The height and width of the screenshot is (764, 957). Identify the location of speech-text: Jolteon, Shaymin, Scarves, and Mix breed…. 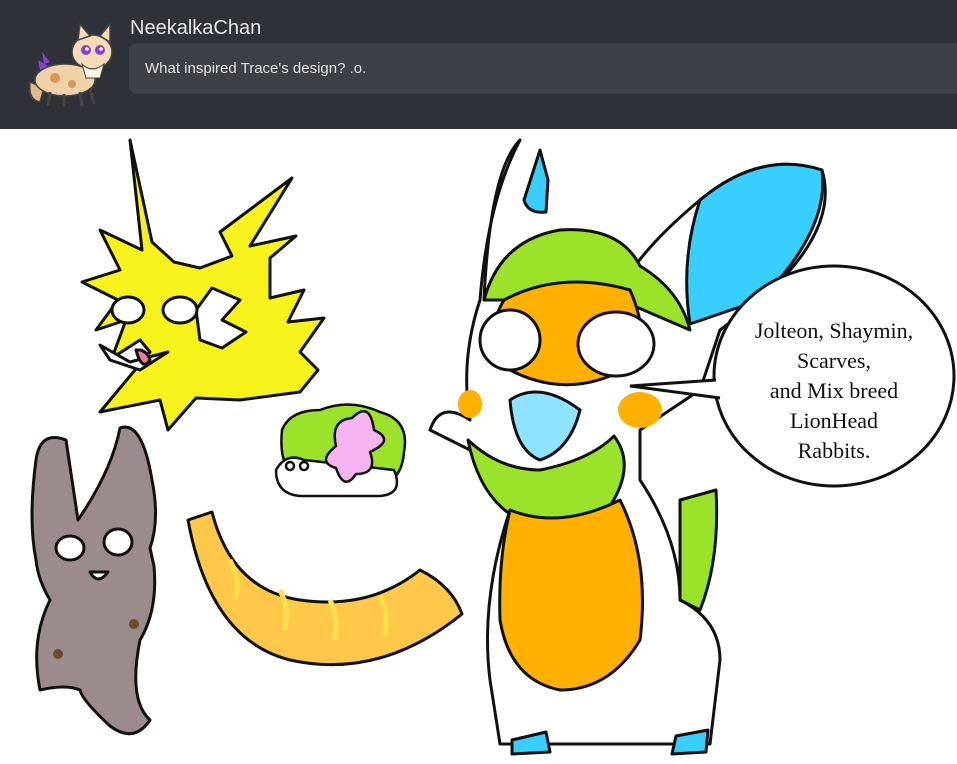
(834, 391).